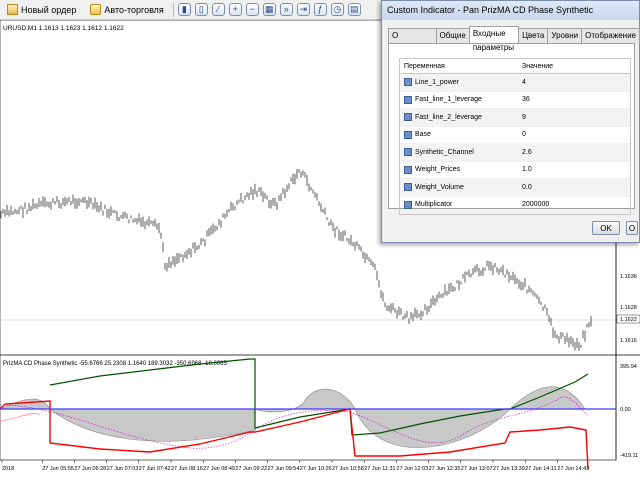  I want to click on time-label: 27 Jun 07:42, so click(155, 469).